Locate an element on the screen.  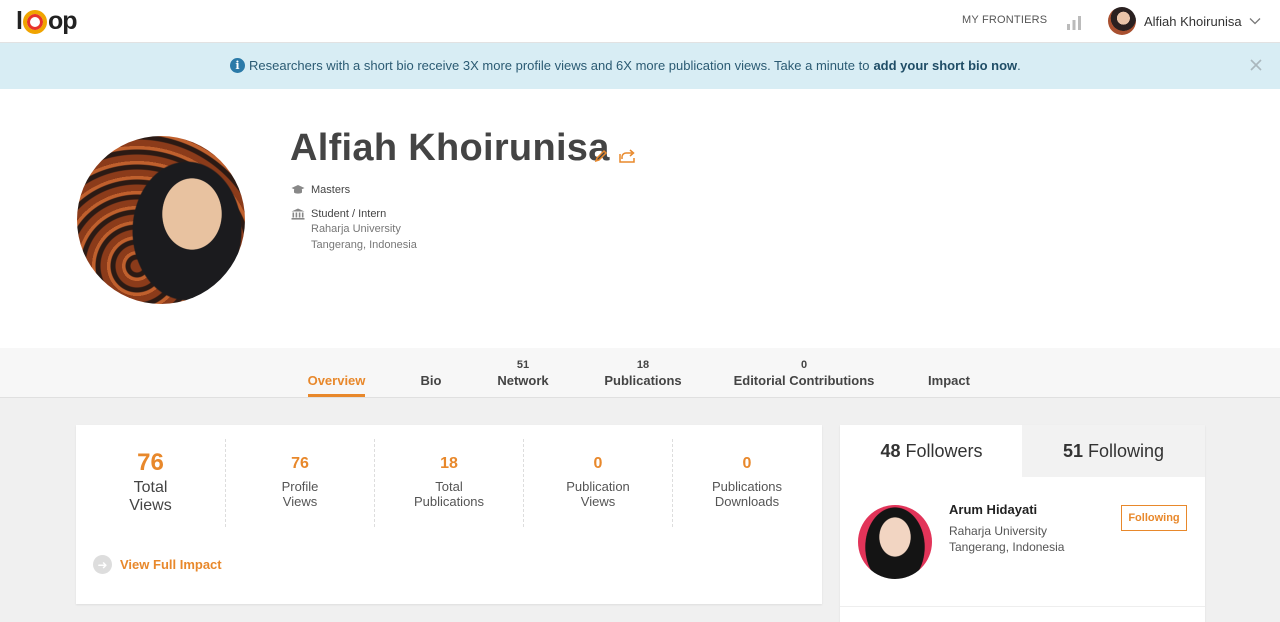
following-label: Following is located at coordinates (1126, 450).